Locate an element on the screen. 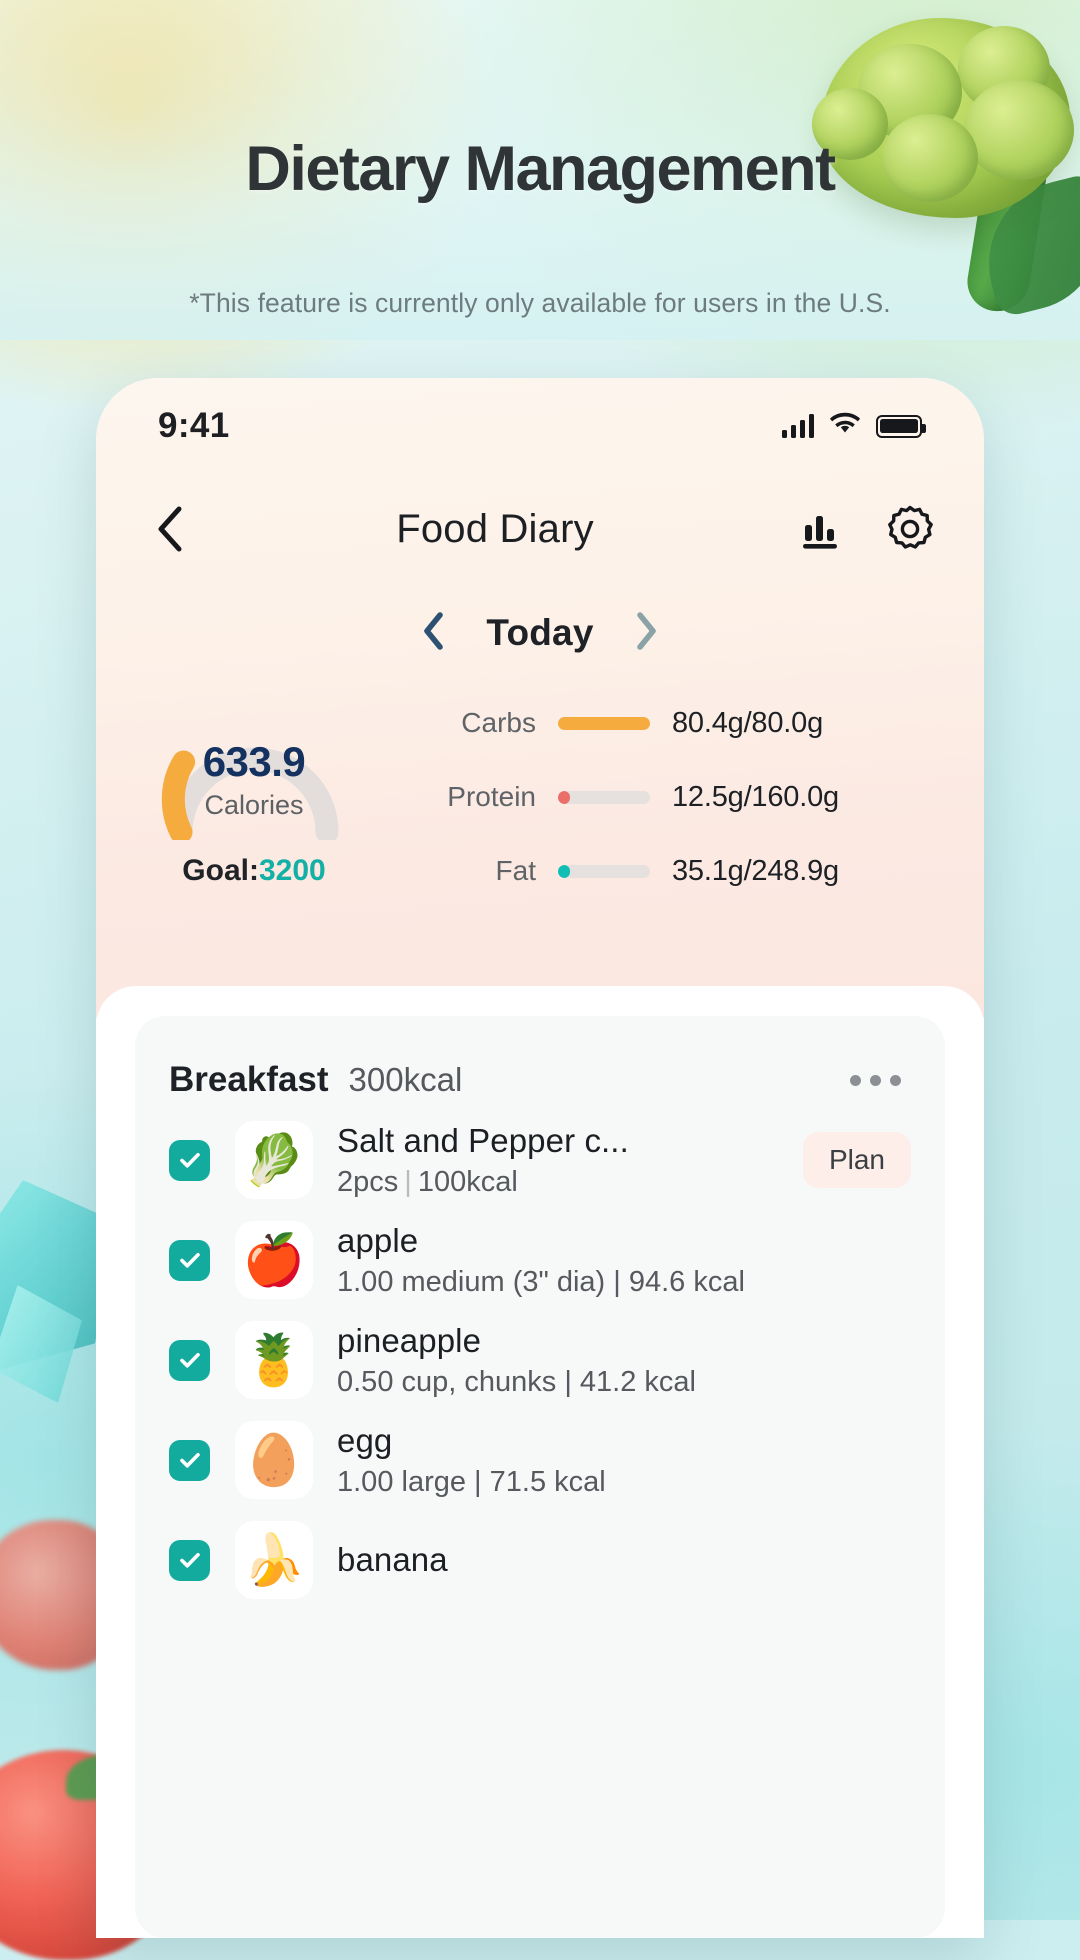 The height and width of the screenshot is (1960, 1080). list-item: 🥚 egg 1.00 large | 71.5 kcal is located at coordinates (540, 1460).